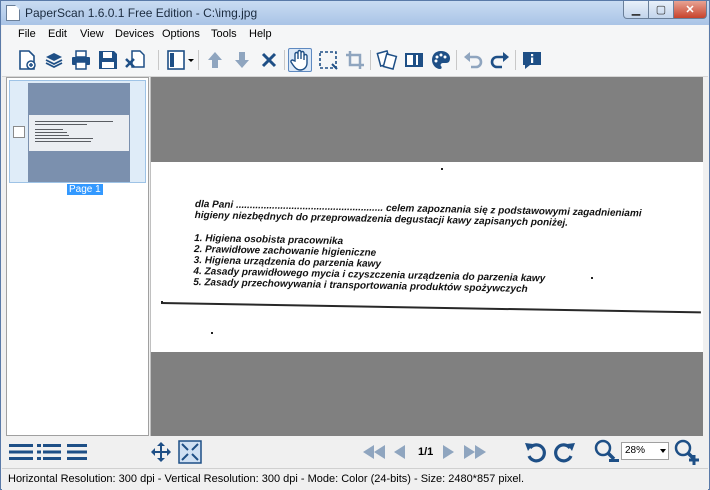  I want to click on selection-icon, so click(328, 60).